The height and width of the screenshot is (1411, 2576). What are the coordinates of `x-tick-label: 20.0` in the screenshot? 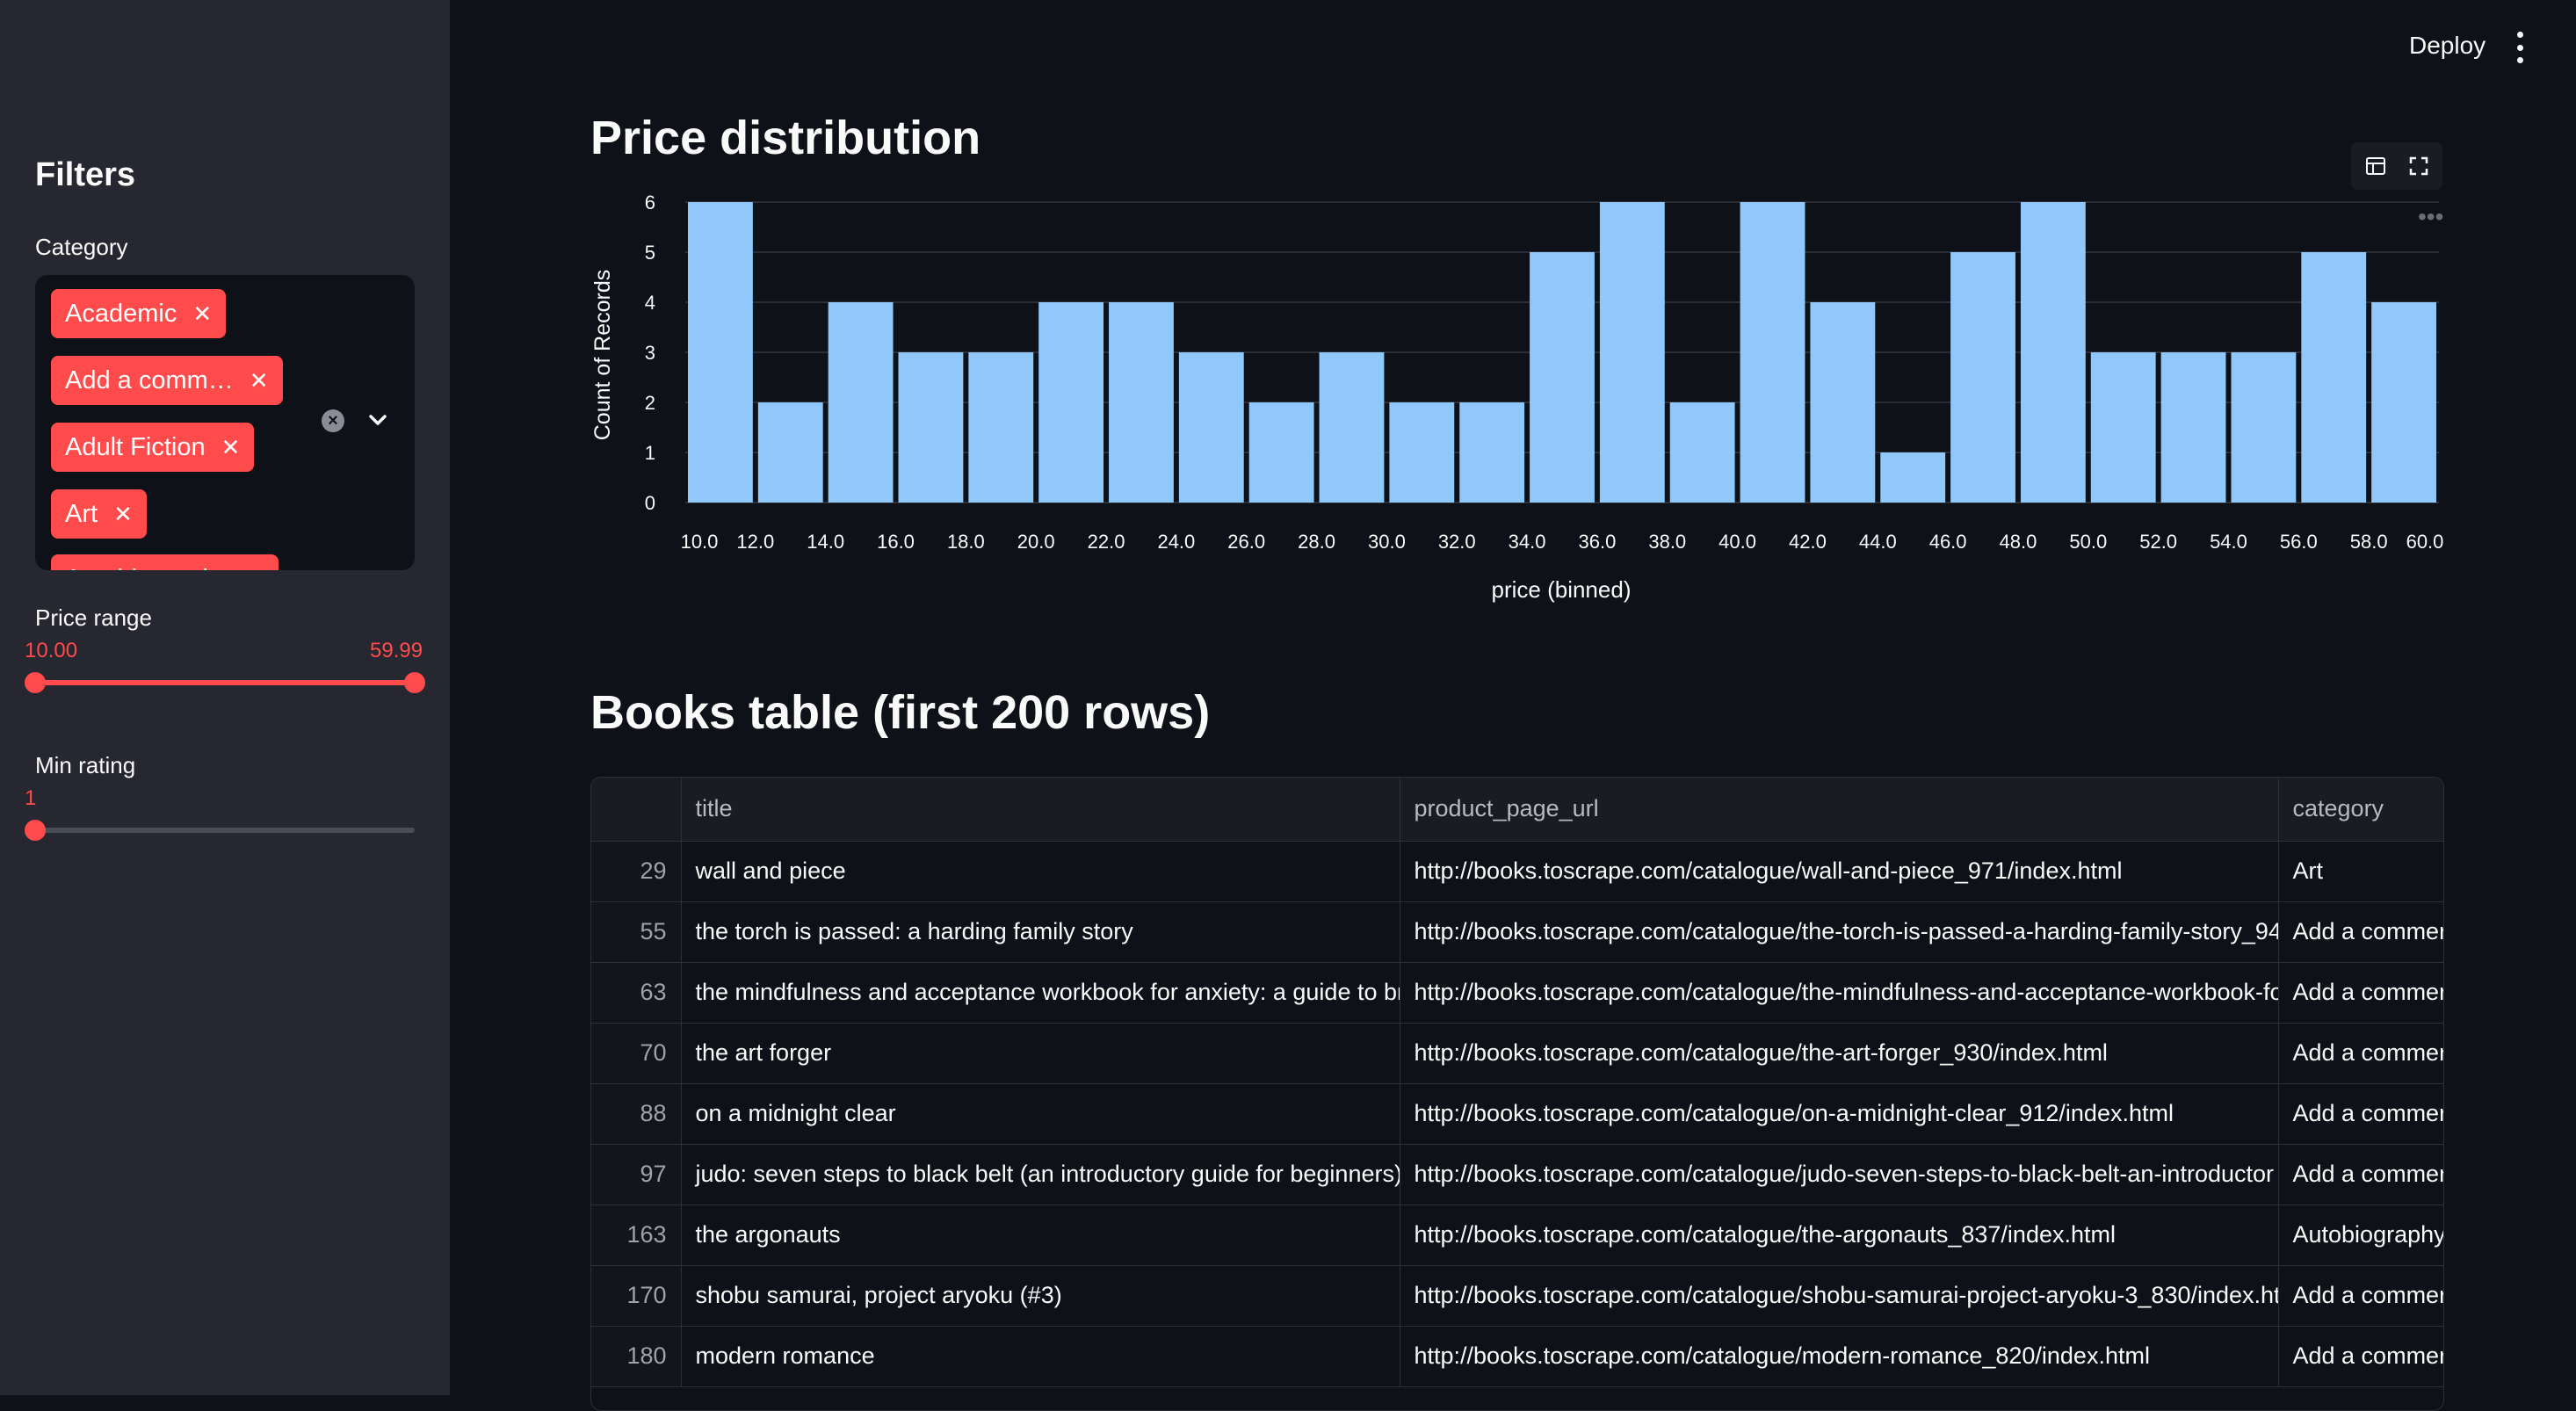 It's located at (1036, 542).